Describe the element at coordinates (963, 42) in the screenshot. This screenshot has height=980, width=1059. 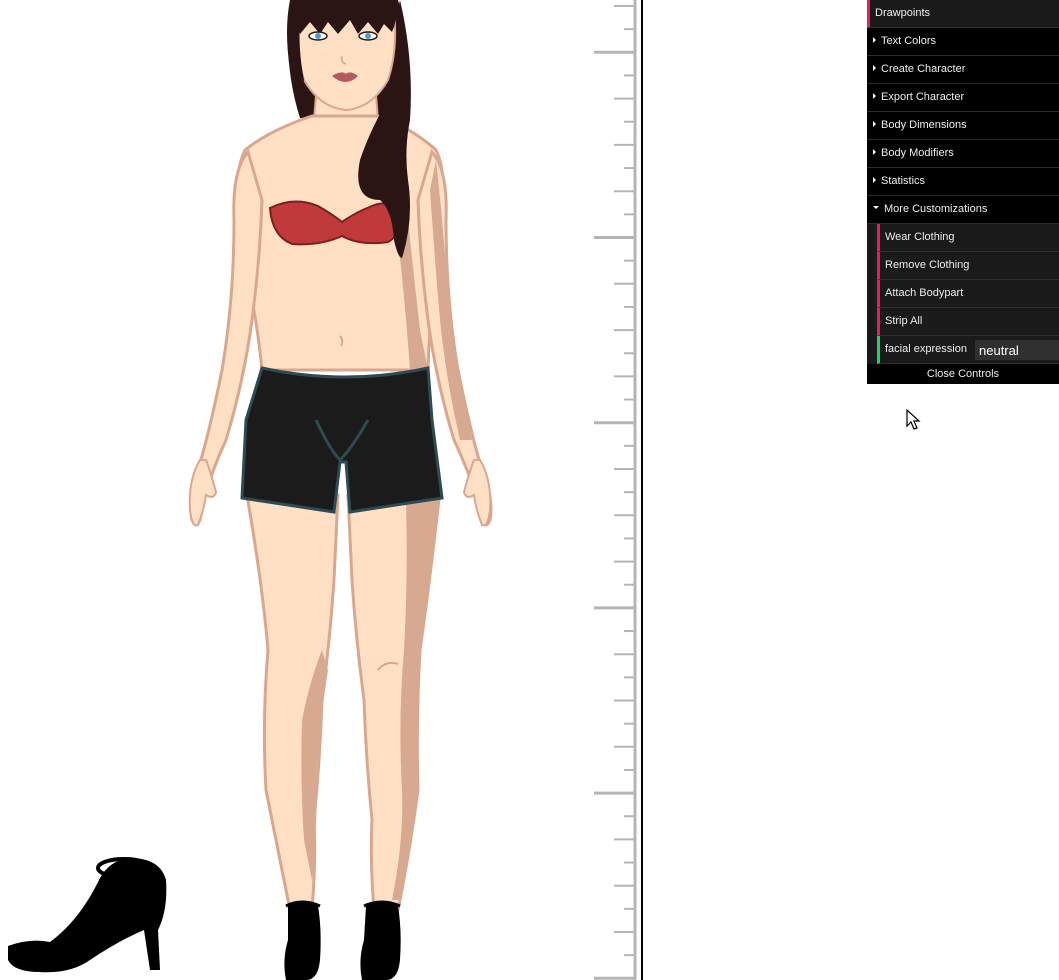
I see `folder-text-colors: Text Colors` at that location.